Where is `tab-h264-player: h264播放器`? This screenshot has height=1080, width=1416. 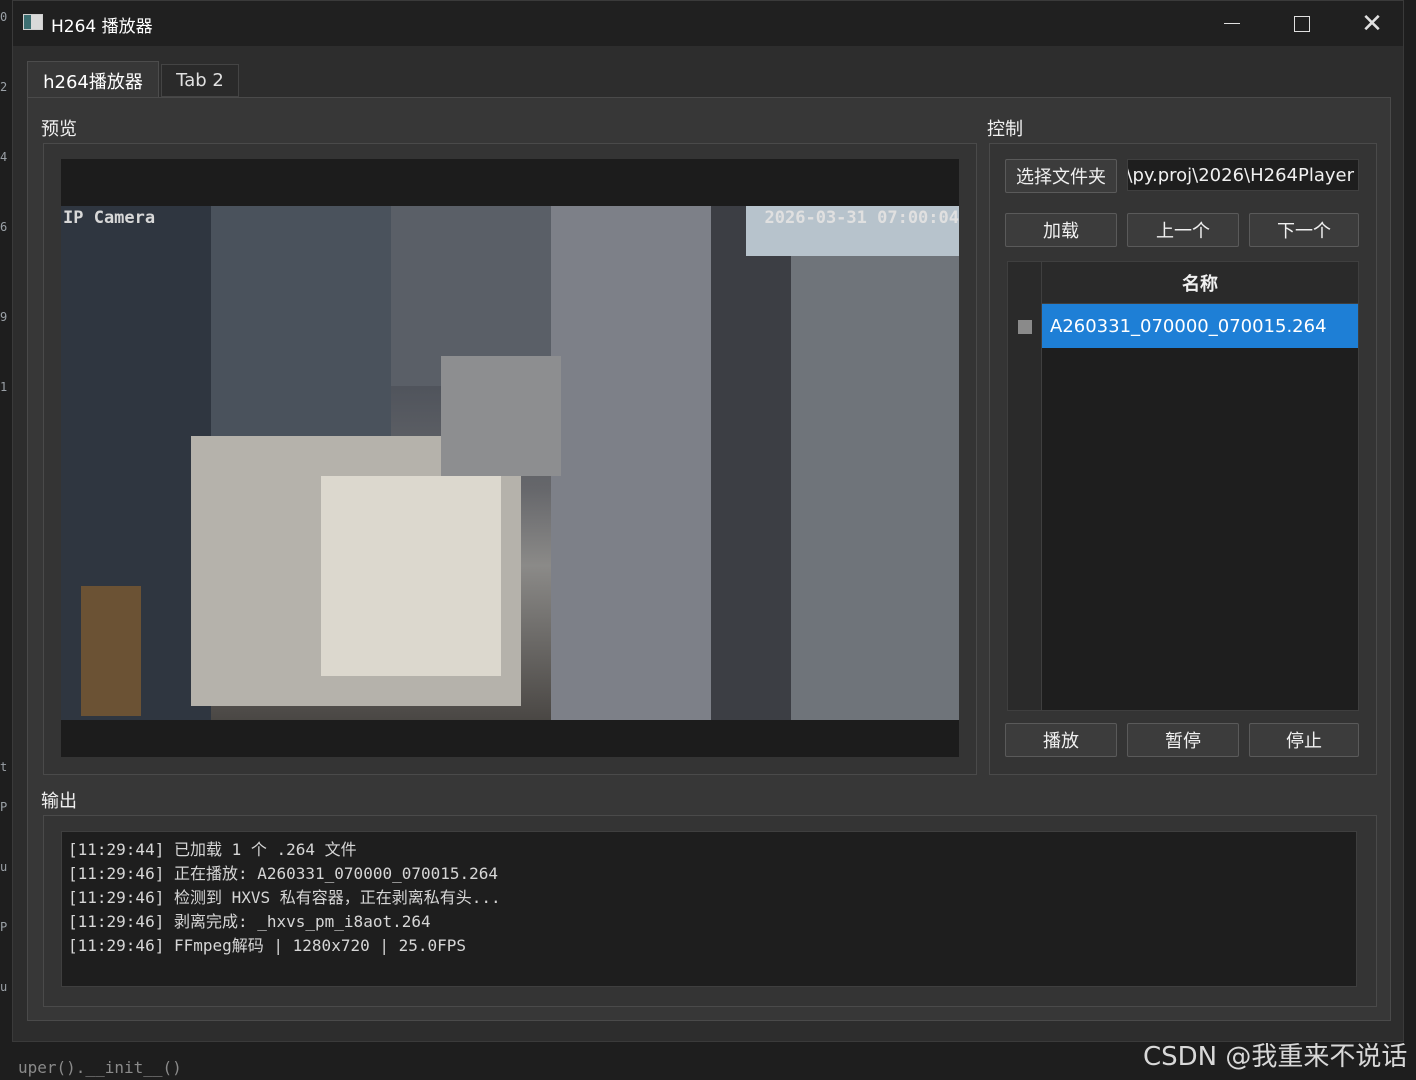
tab-h264-player: h264播放器 is located at coordinates (93, 80).